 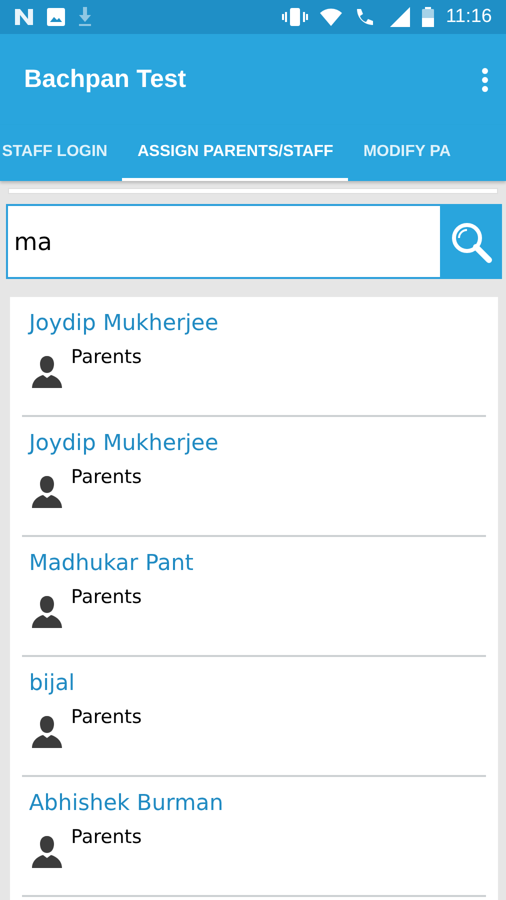 I want to click on search-field: ma, so click(x=223, y=241).